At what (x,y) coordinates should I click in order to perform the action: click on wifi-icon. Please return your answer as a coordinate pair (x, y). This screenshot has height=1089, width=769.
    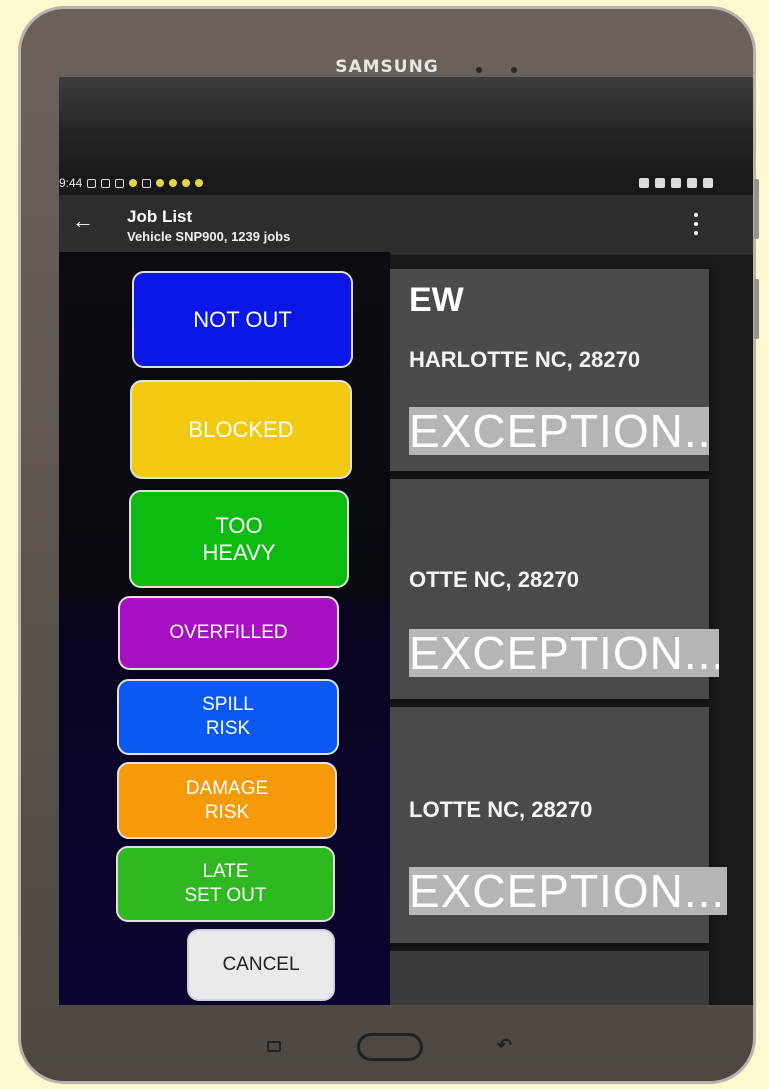
    Looking at the image, I should click on (120, 183).